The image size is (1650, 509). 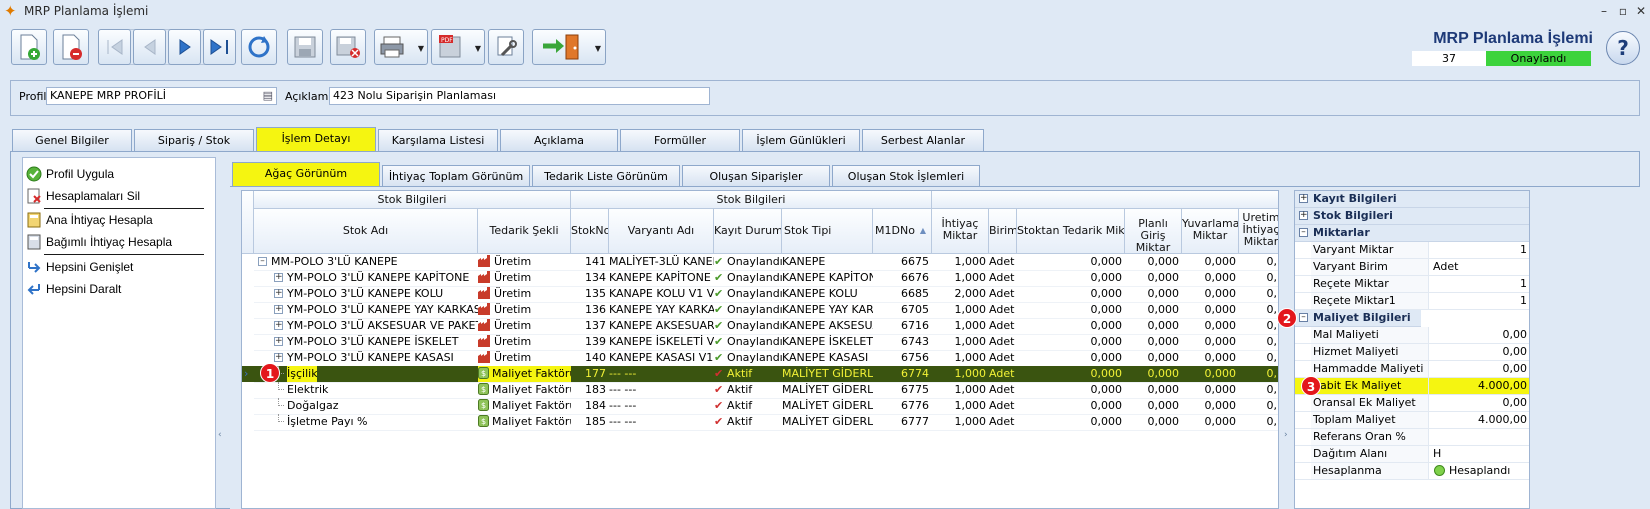 I want to click on cell-m1d: 6676, so click(x=902, y=278).